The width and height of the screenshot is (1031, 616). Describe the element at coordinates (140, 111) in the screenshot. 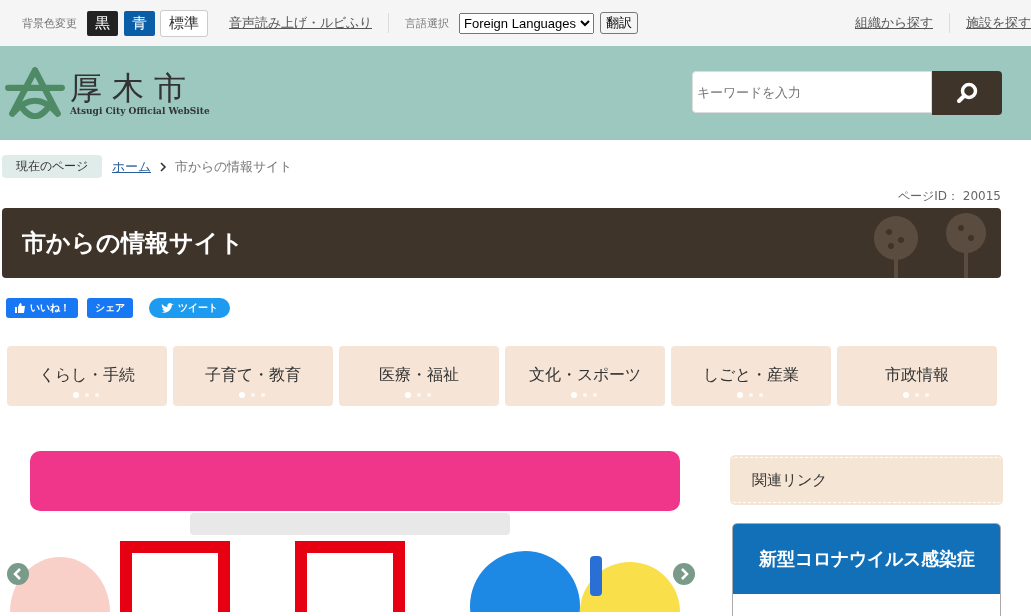

I see `logo-subtitle: Atsugi City Official WebSite` at that location.